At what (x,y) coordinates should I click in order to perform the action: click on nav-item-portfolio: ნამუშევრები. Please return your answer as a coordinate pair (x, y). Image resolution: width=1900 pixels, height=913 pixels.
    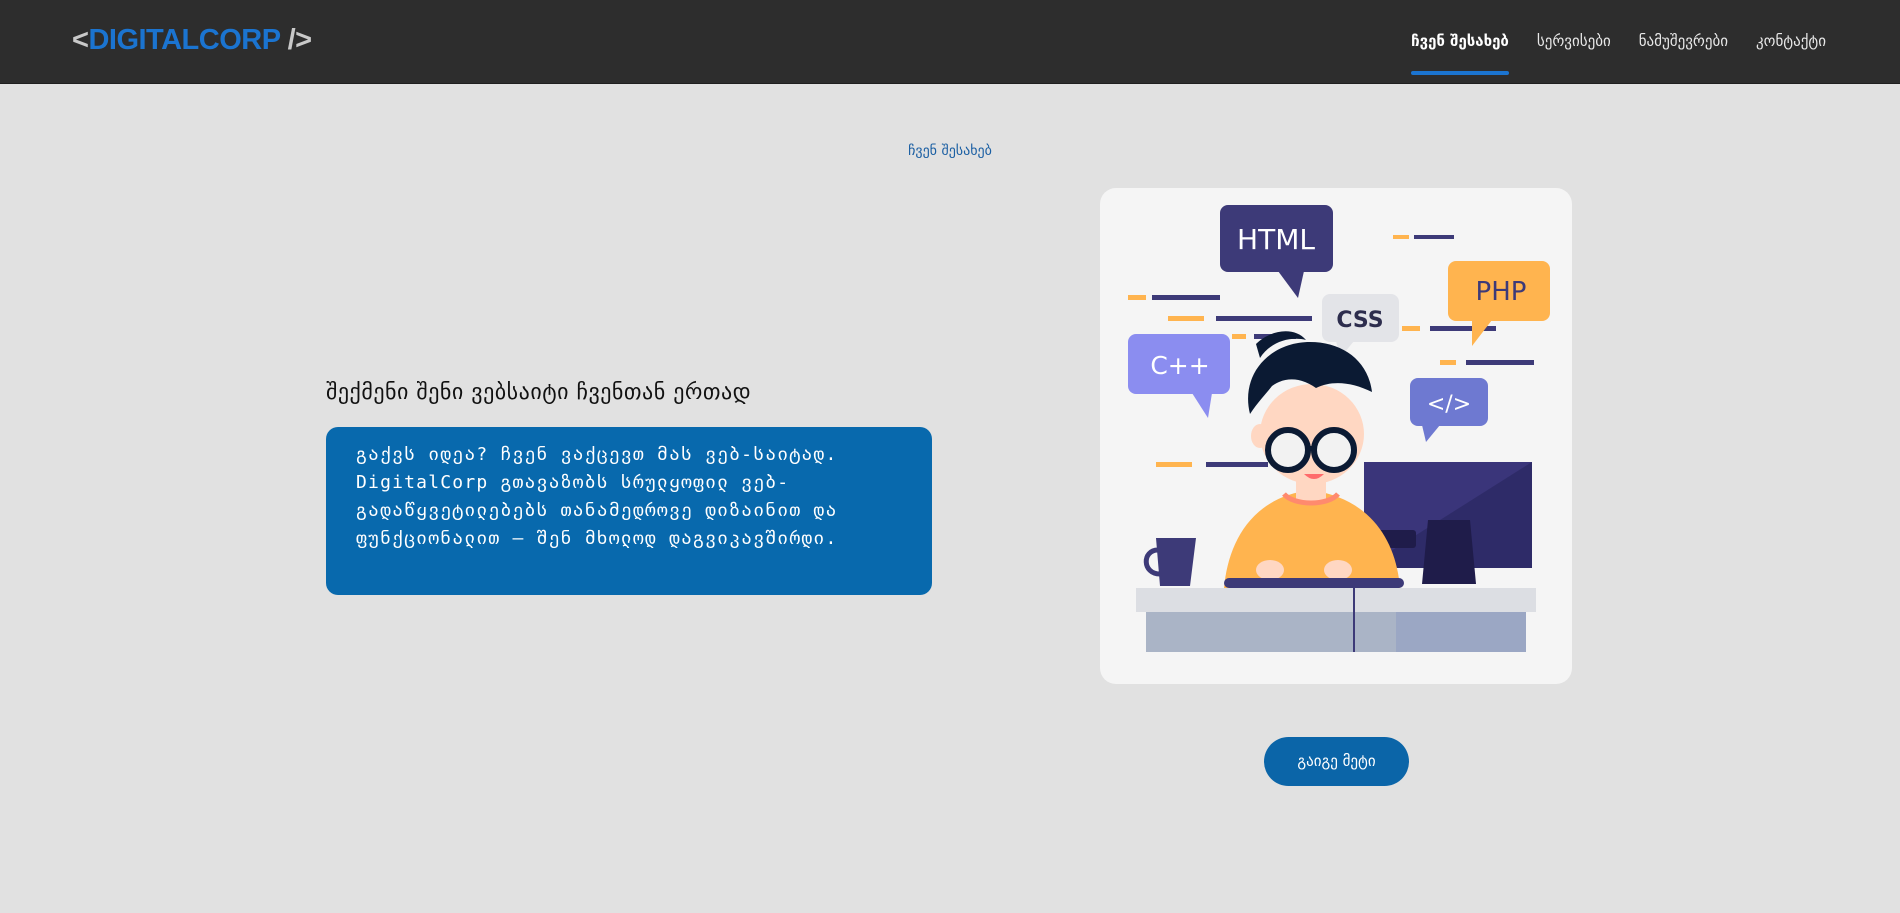
    Looking at the image, I should click on (1683, 41).